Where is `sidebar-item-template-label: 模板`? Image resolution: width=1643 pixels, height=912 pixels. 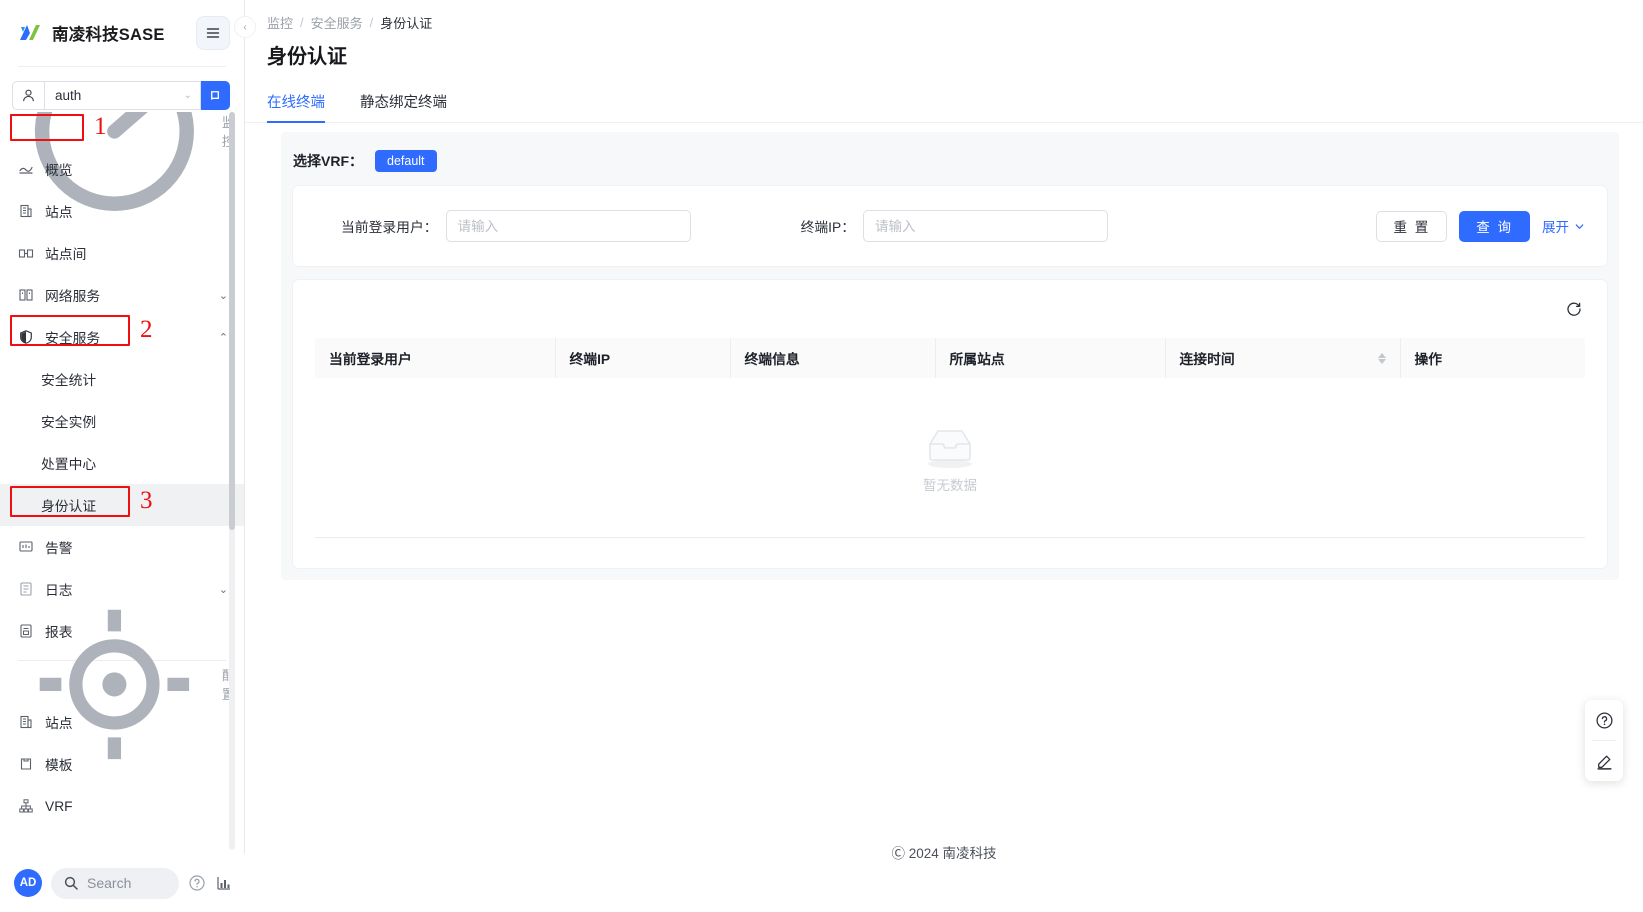 sidebar-item-template-label: 模板 is located at coordinates (59, 765).